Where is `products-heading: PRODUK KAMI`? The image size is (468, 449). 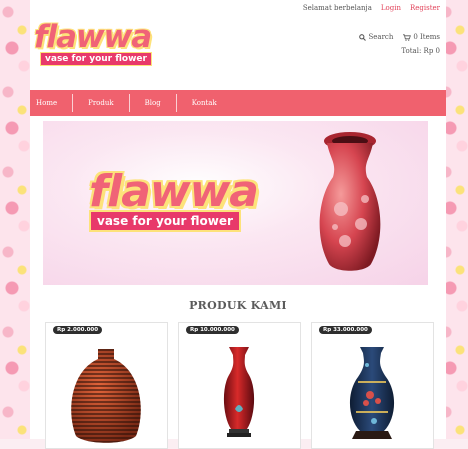 products-heading: PRODUK KAMI is located at coordinates (238, 305).